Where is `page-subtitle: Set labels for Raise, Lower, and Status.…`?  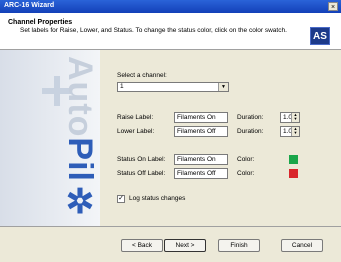
page-subtitle: Set labels for Raise, Lower, and Status.… is located at coordinates (153, 30).